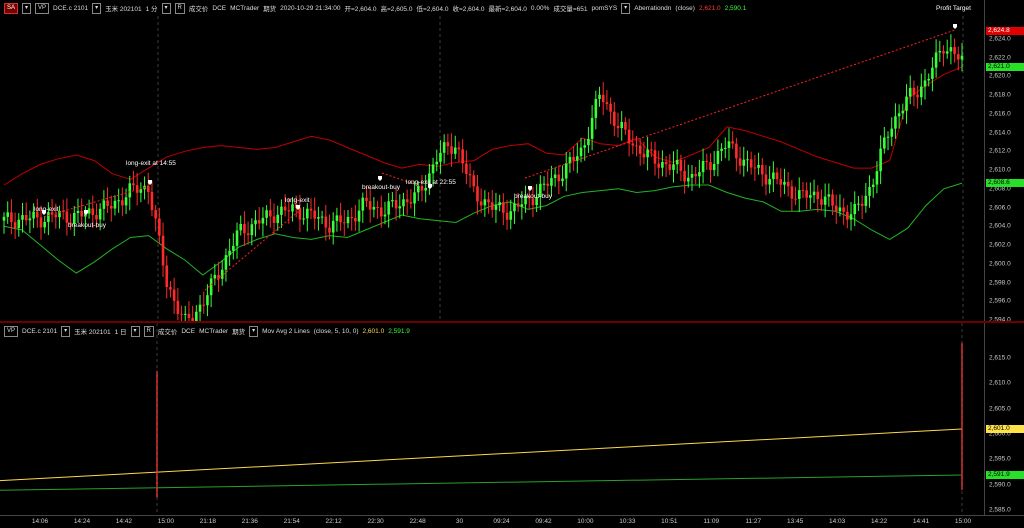 The image size is (1024, 528). I want to click on time-tick-label: 21:36, so click(249, 521).